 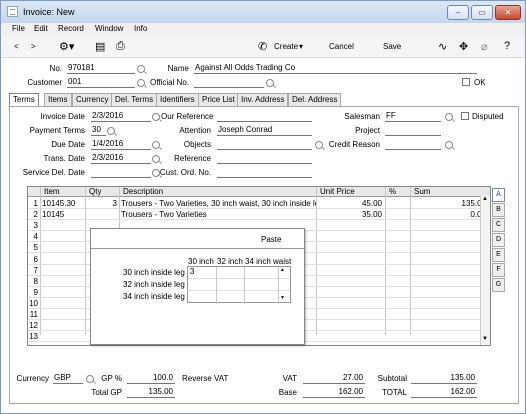 I want to click on cancel-button: Cancel, so click(x=341, y=46).